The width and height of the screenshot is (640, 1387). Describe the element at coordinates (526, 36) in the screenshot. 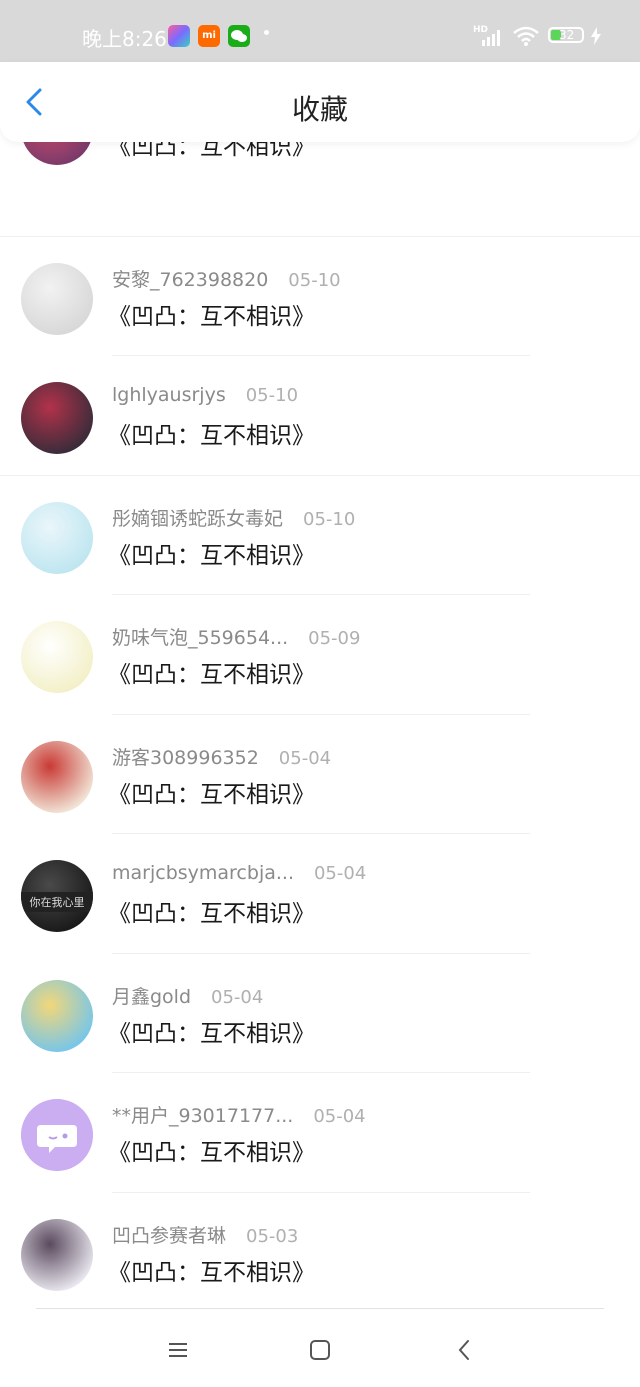

I see `wifi-icon` at that location.